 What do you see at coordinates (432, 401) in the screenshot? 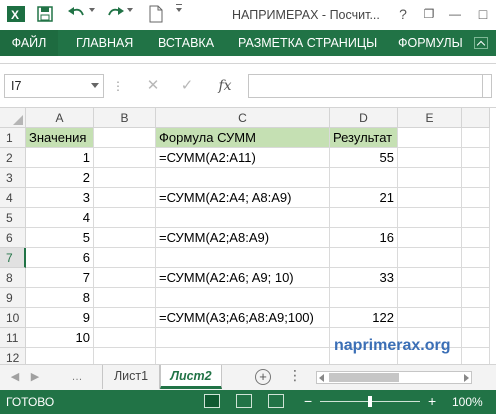
I see `zoom-in-button: +` at bounding box center [432, 401].